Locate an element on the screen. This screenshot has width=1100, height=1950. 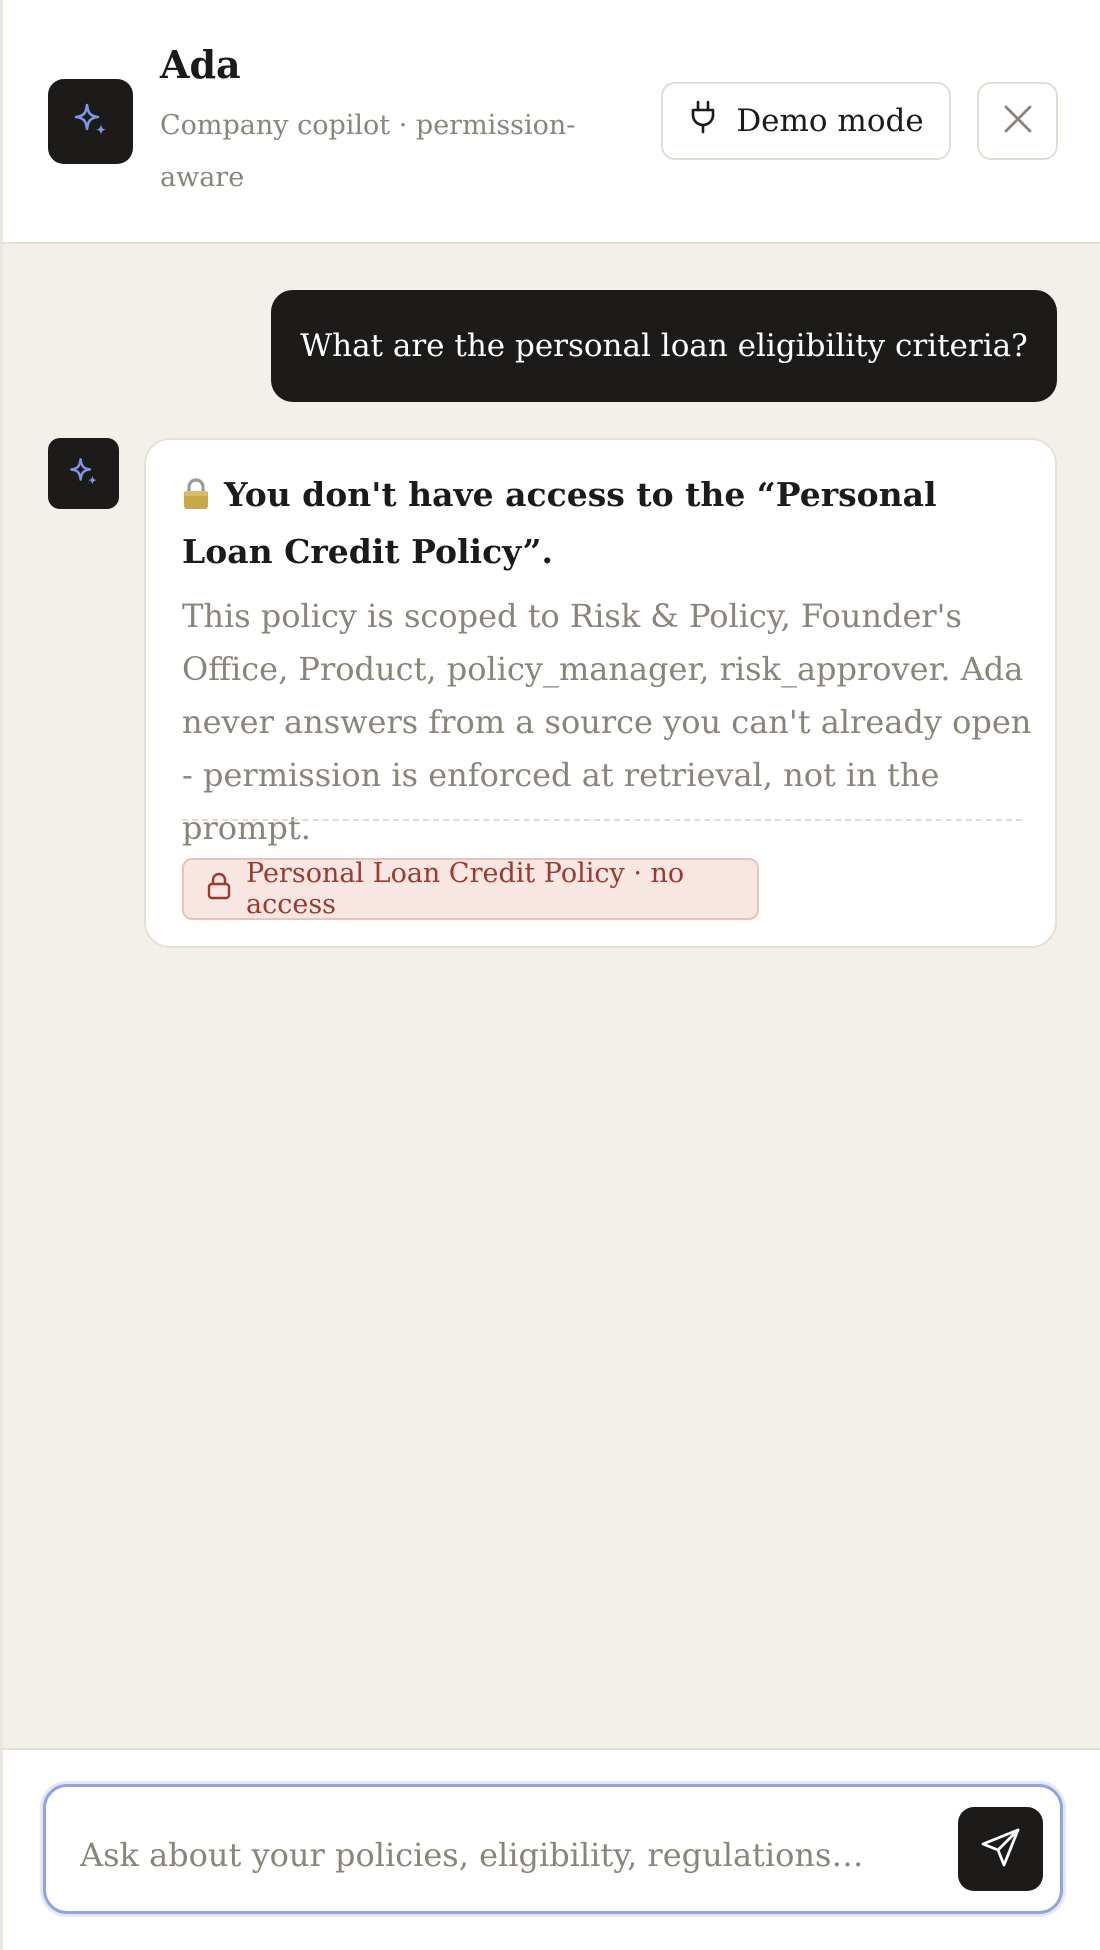
composer-bar is located at coordinates (551, 1849).